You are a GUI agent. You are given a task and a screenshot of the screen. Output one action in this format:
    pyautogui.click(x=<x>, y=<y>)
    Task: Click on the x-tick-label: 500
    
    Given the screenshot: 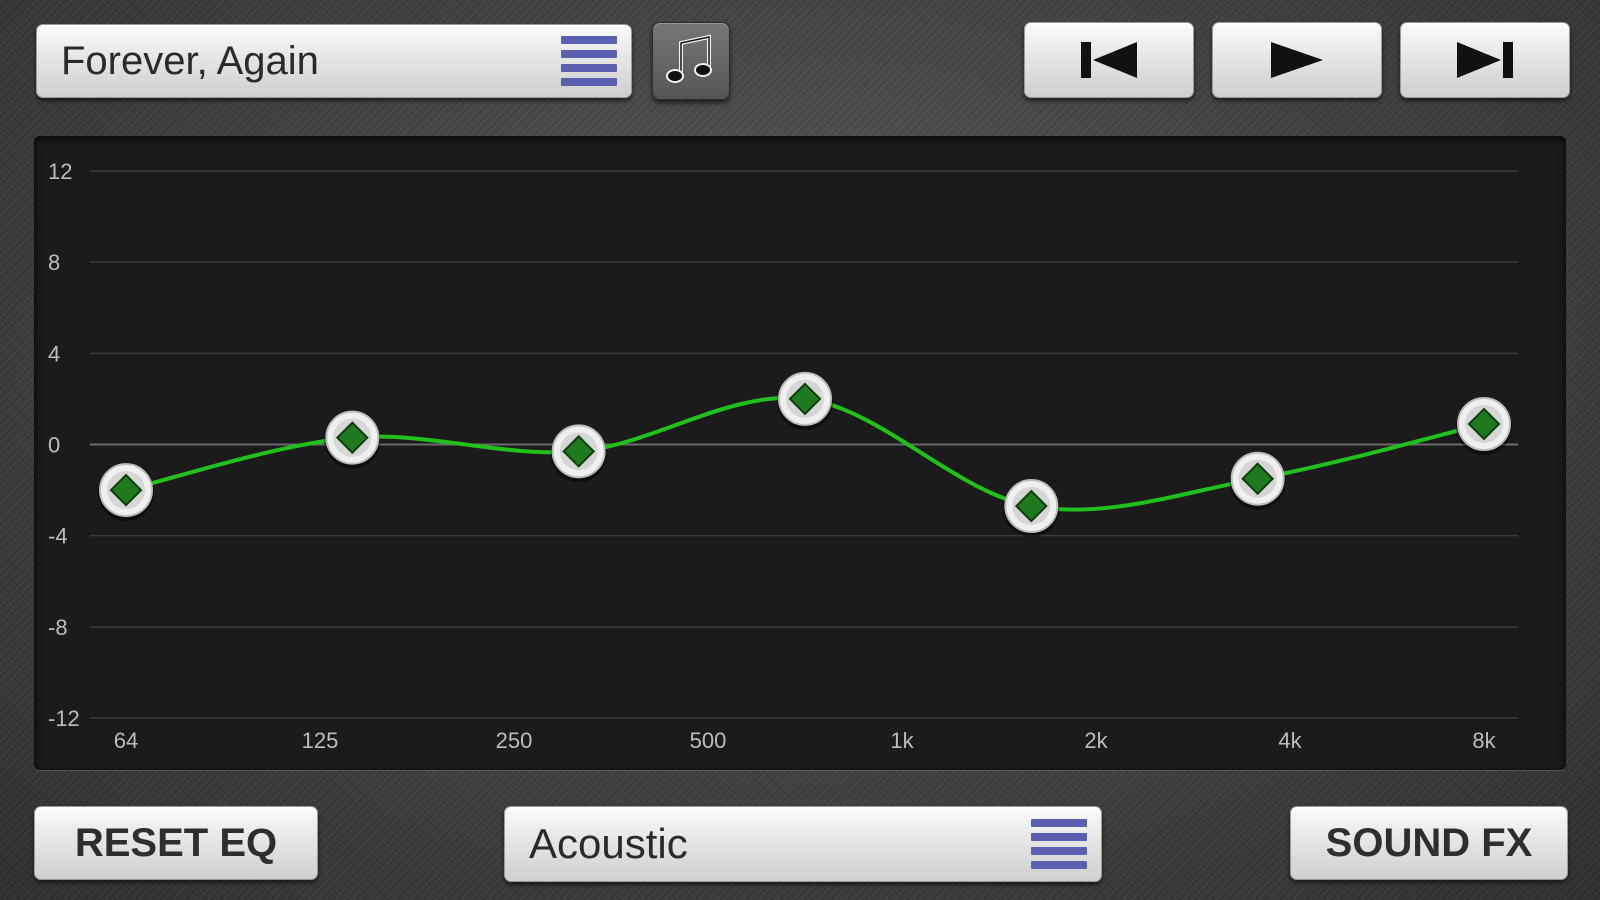 What is the action you would take?
    pyautogui.click(x=708, y=740)
    